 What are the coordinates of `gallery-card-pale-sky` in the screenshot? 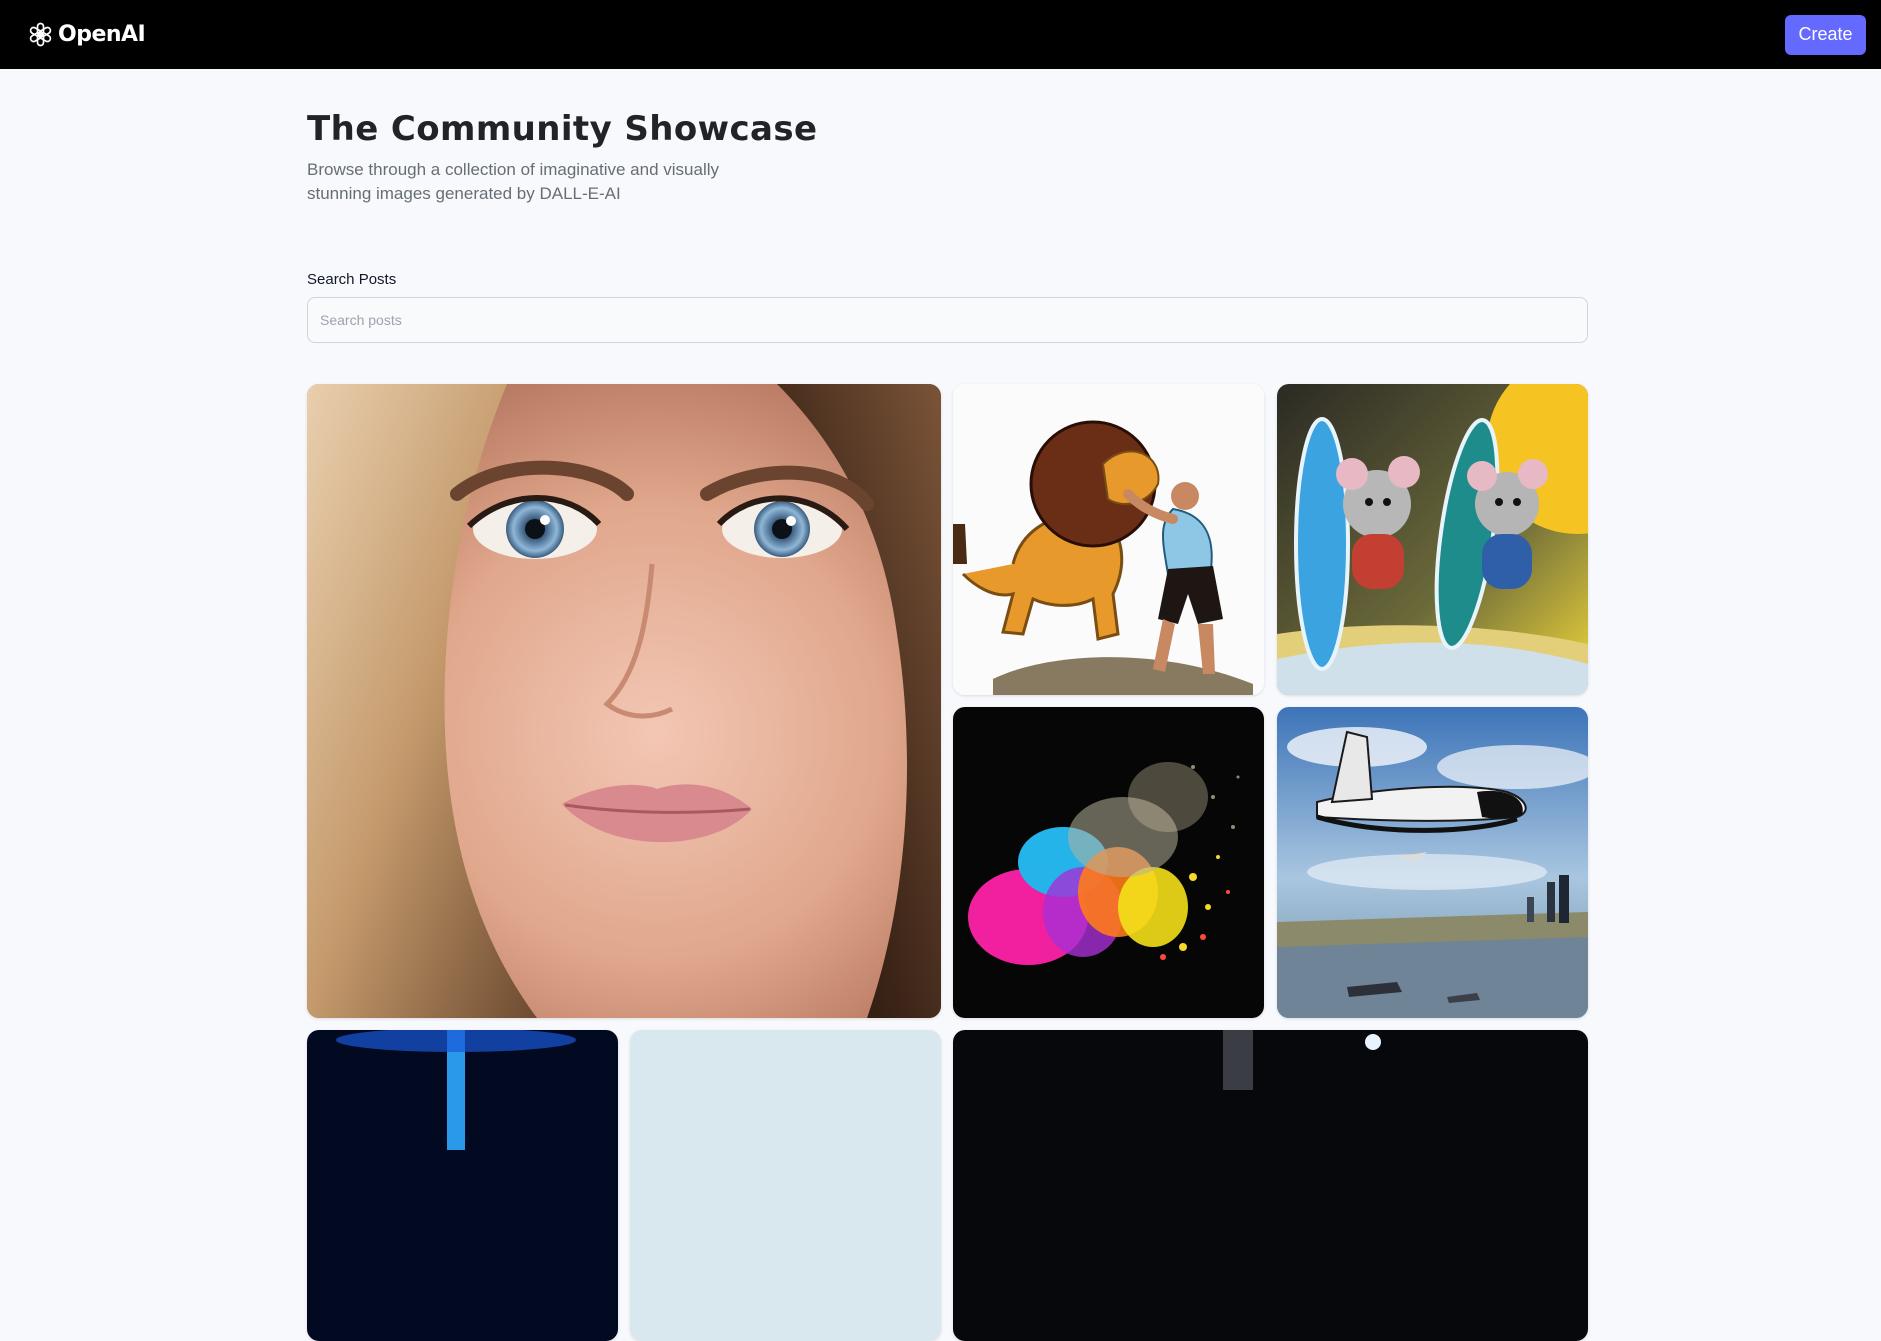 It's located at (785, 1185).